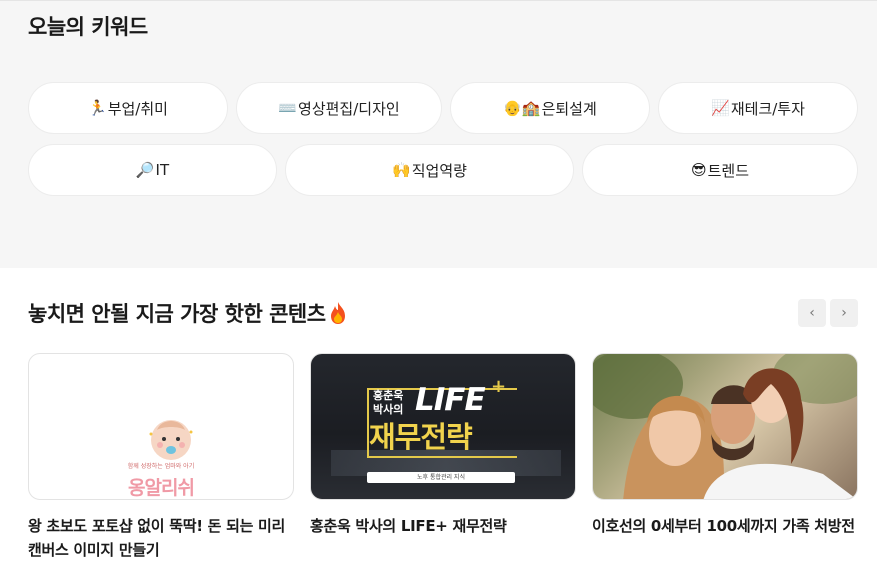 The height and width of the screenshot is (569, 877). Describe the element at coordinates (812, 313) in the screenshot. I see `carousel-prev-button: ‹` at that location.